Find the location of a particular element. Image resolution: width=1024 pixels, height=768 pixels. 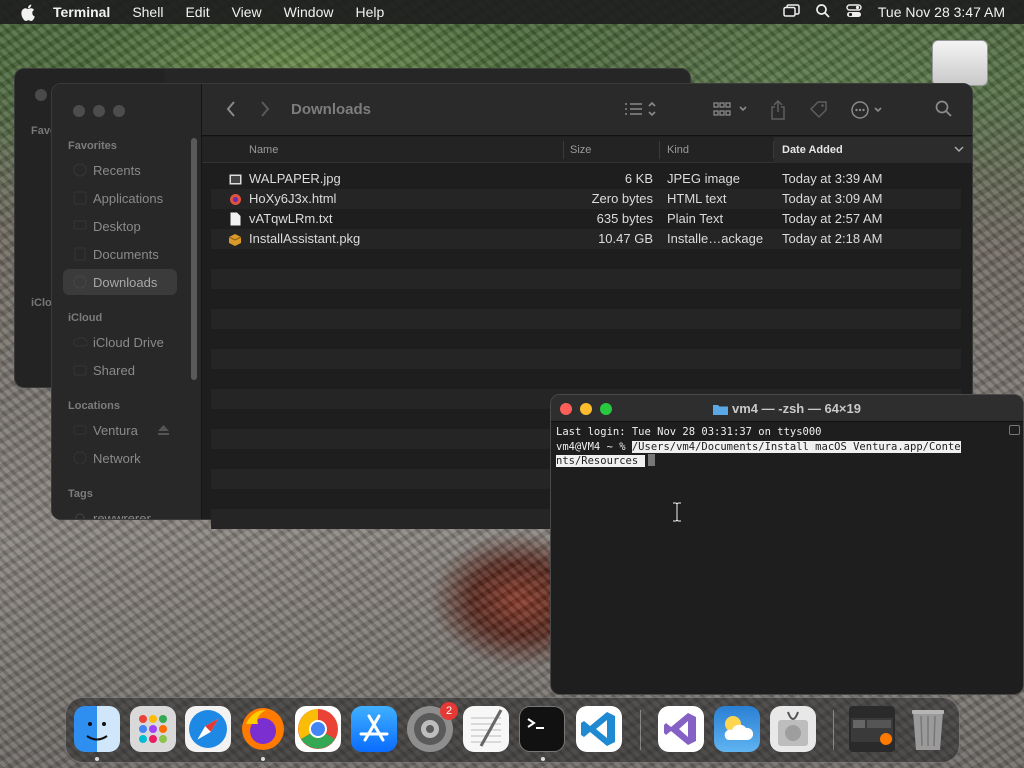

spotlight-search-icon is located at coordinates (823, 12).